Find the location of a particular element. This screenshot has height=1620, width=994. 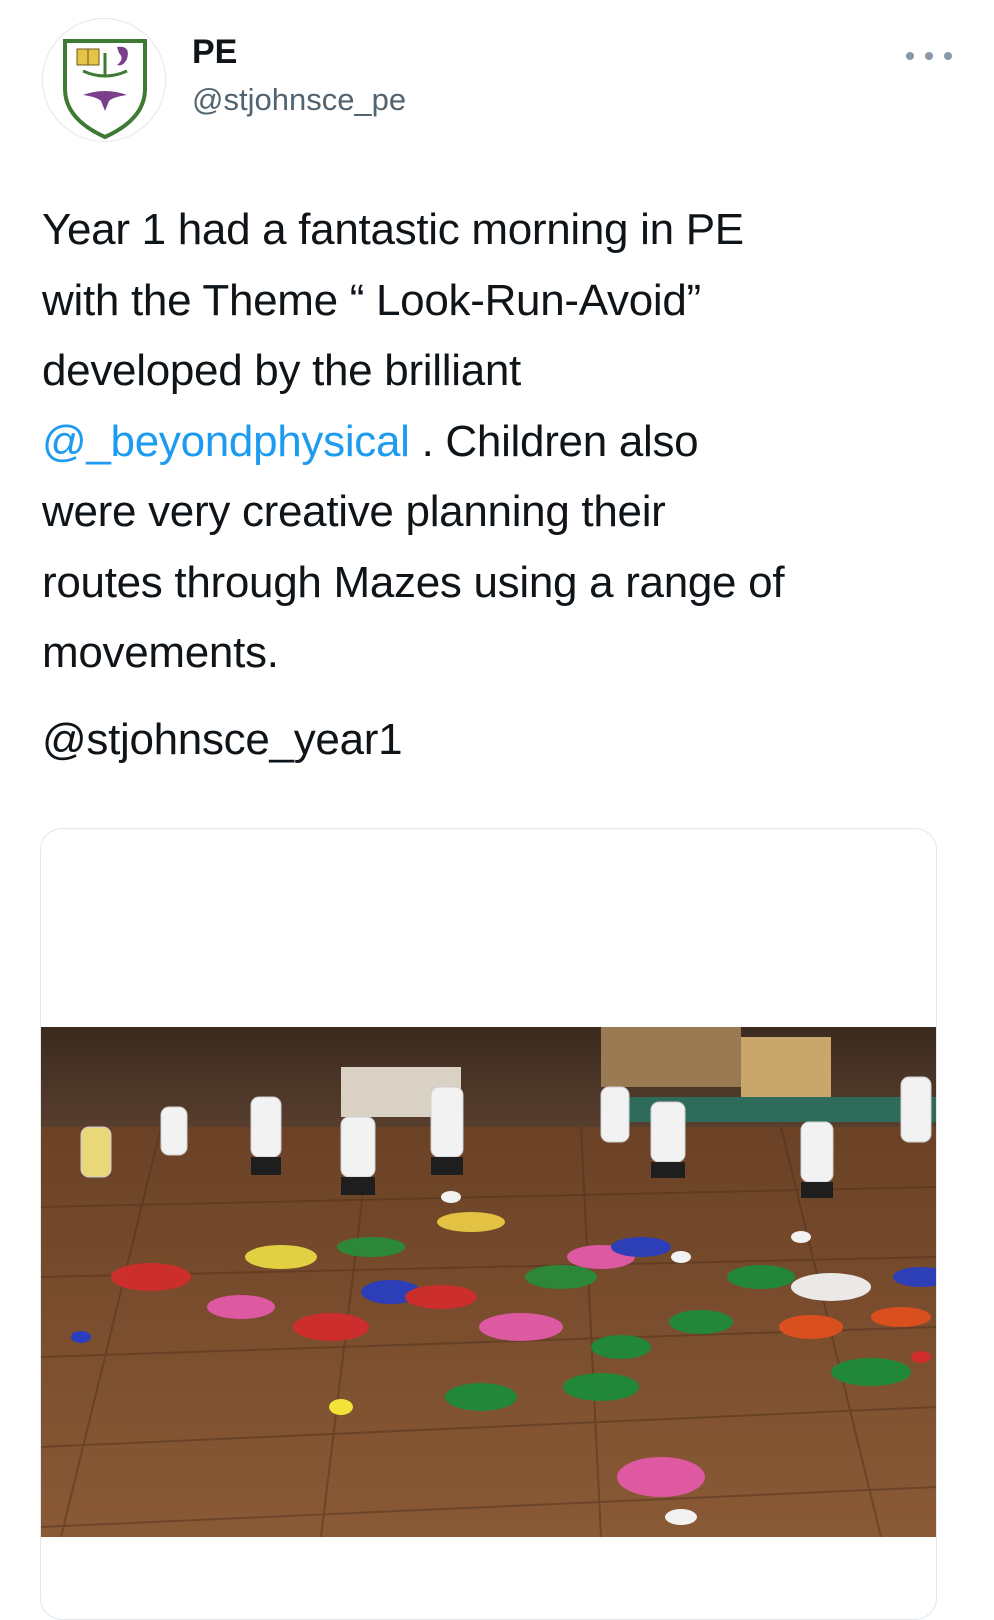

tweet-header: PE @stjohnsce_pe is located at coordinates (497, 80).